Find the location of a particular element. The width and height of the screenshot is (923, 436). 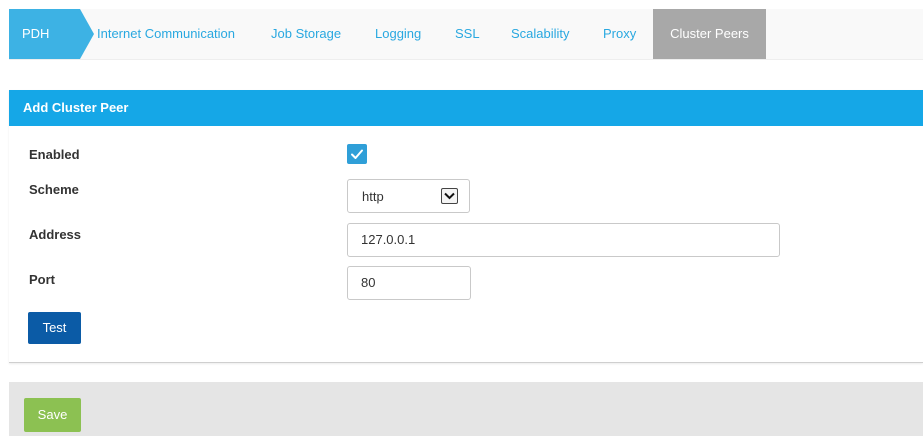

nav-tab-proxy: Proxy is located at coordinates (619, 34).